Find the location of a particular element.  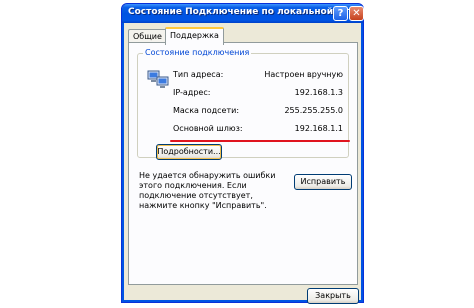

subnet-mask-row: Маска подсети: 255.255.255.0 is located at coordinates (259, 110).